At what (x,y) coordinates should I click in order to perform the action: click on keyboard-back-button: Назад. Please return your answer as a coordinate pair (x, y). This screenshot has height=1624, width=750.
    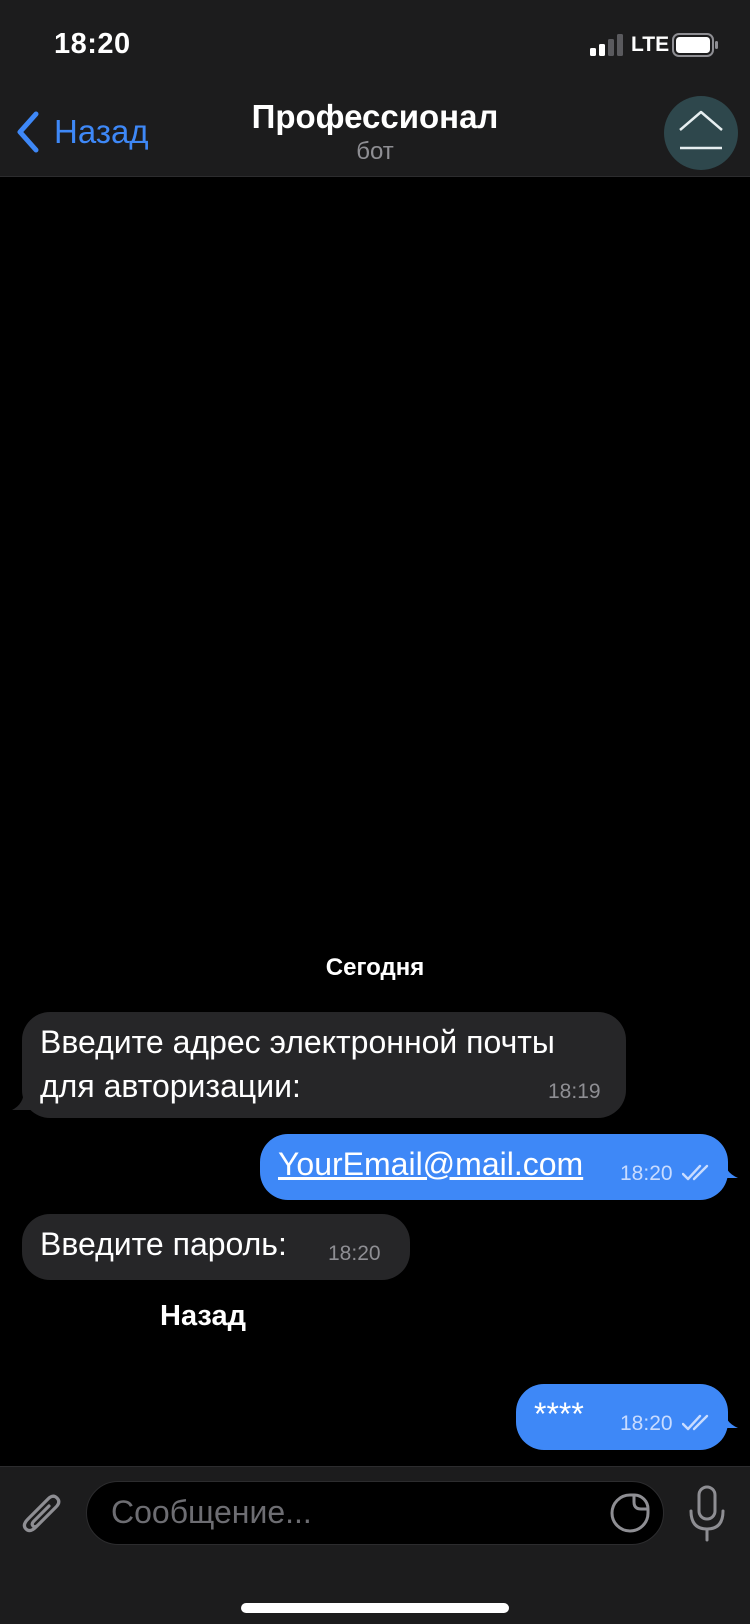
    Looking at the image, I should click on (203, 1316).